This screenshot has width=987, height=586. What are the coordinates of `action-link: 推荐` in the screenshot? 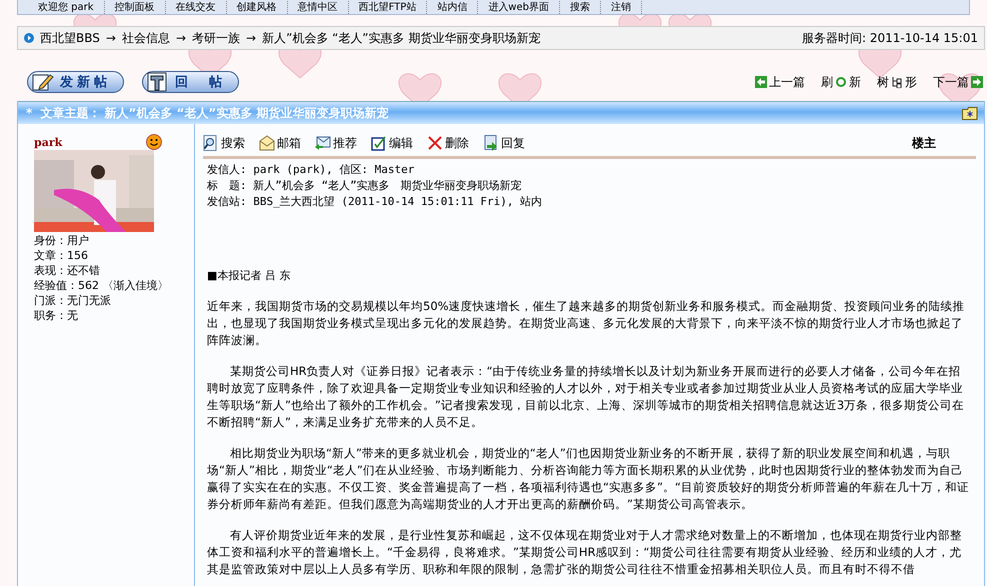 It's located at (336, 143).